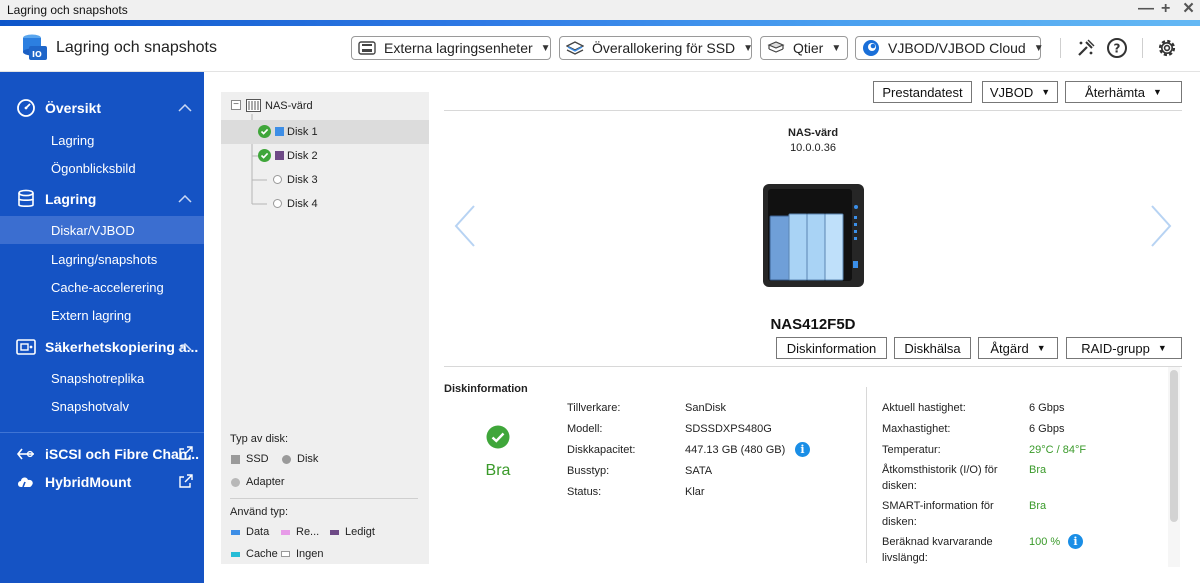 The height and width of the screenshot is (583, 1200). I want to click on info-value: SDSSDXPS480G, so click(728, 429).